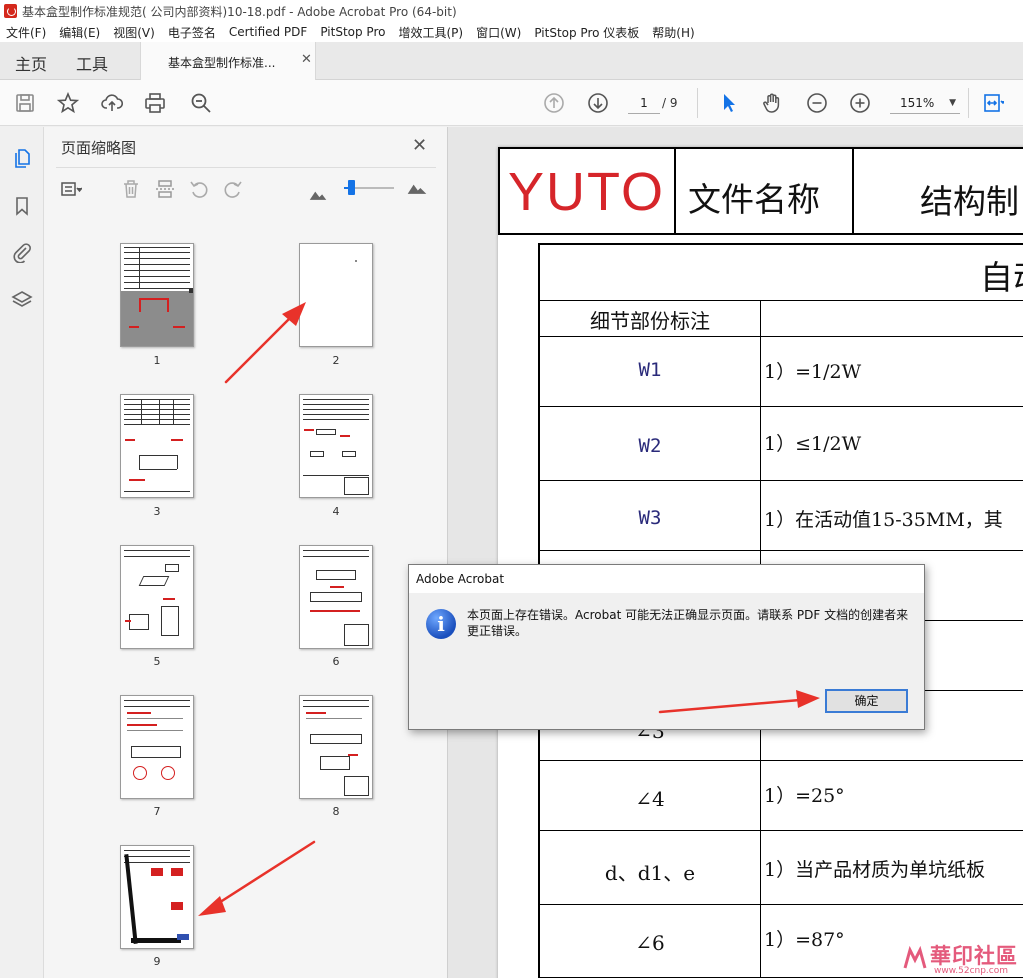 This screenshot has height=978, width=1023. What do you see at coordinates (31, 63) in the screenshot?
I see `tab-home: 主页` at bounding box center [31, 63].